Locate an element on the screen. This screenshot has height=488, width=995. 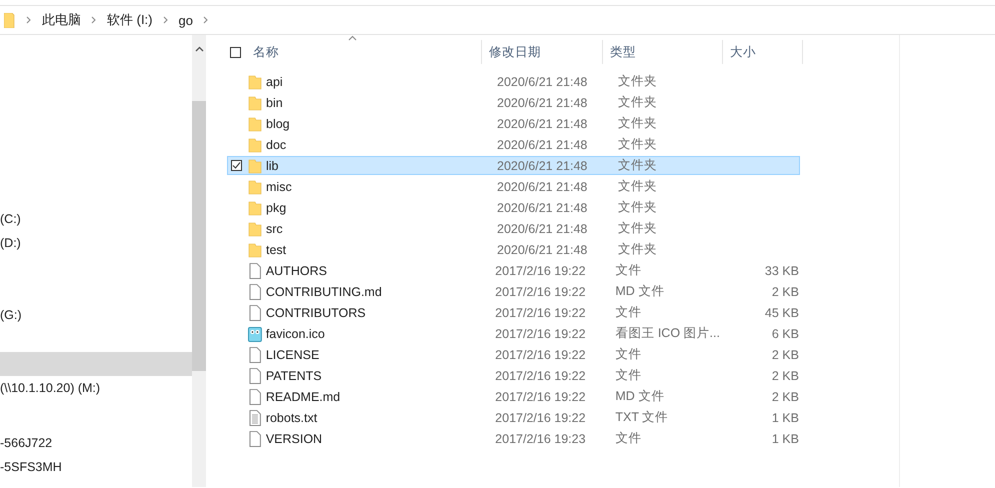
nav-item: (C:) is located at coordinates (96, 219).